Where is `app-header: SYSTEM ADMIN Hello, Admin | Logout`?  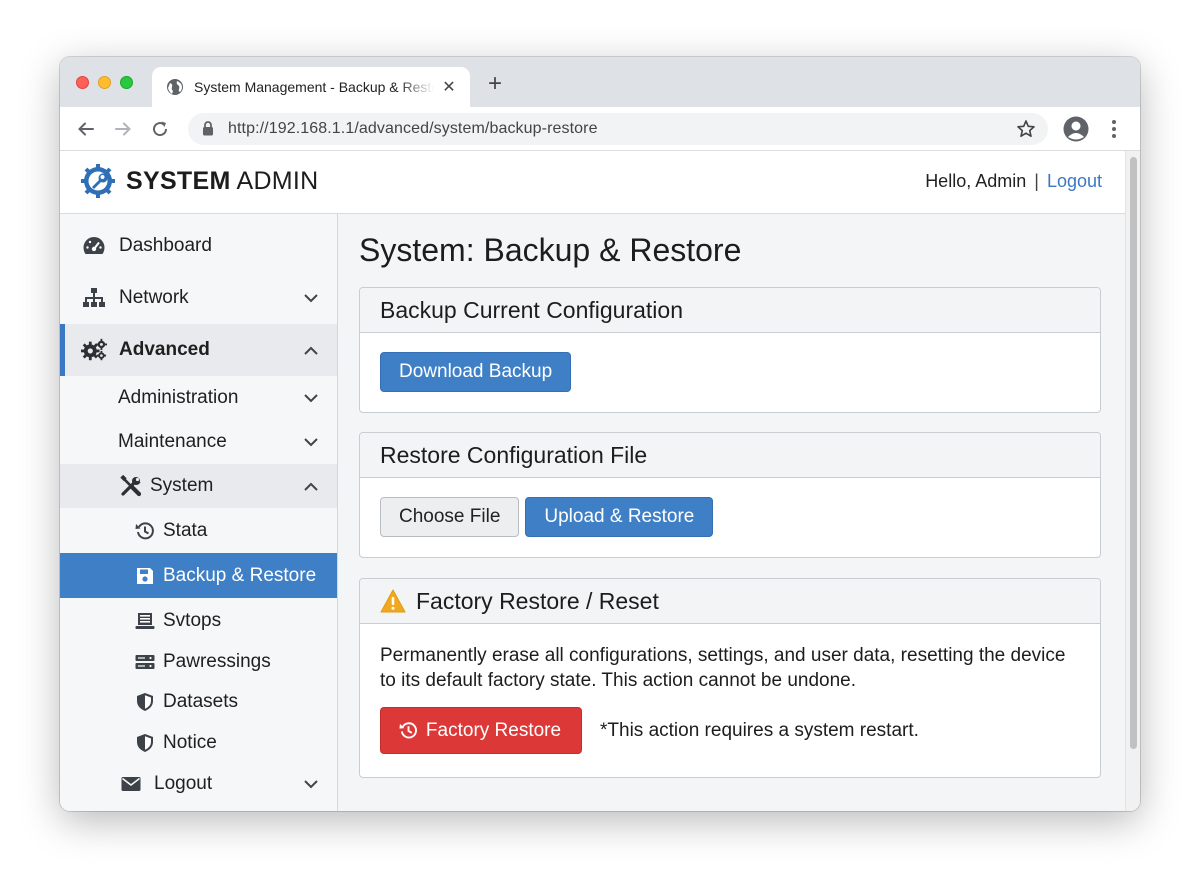 app-header: SYSTEM ADMIN Hello, Admin | Logout is located at coordinates (592, 182).